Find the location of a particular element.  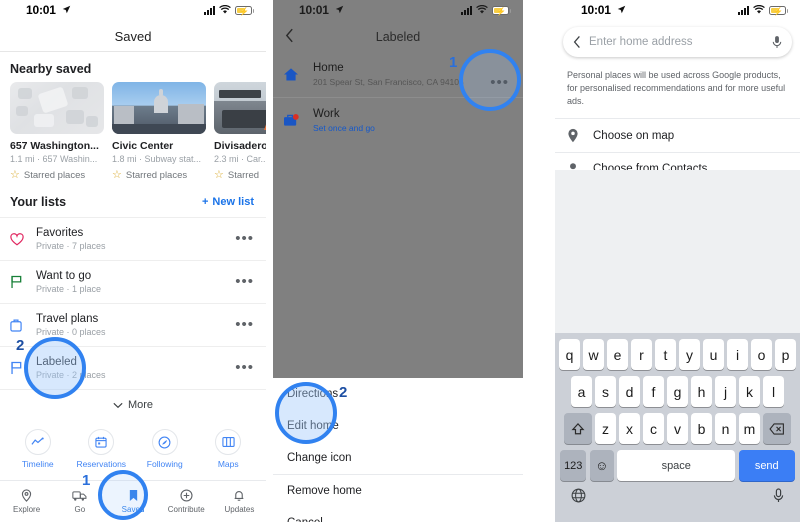

keyboard-row-1: q w e r t y u i o p is located at coordinates (677, 354).